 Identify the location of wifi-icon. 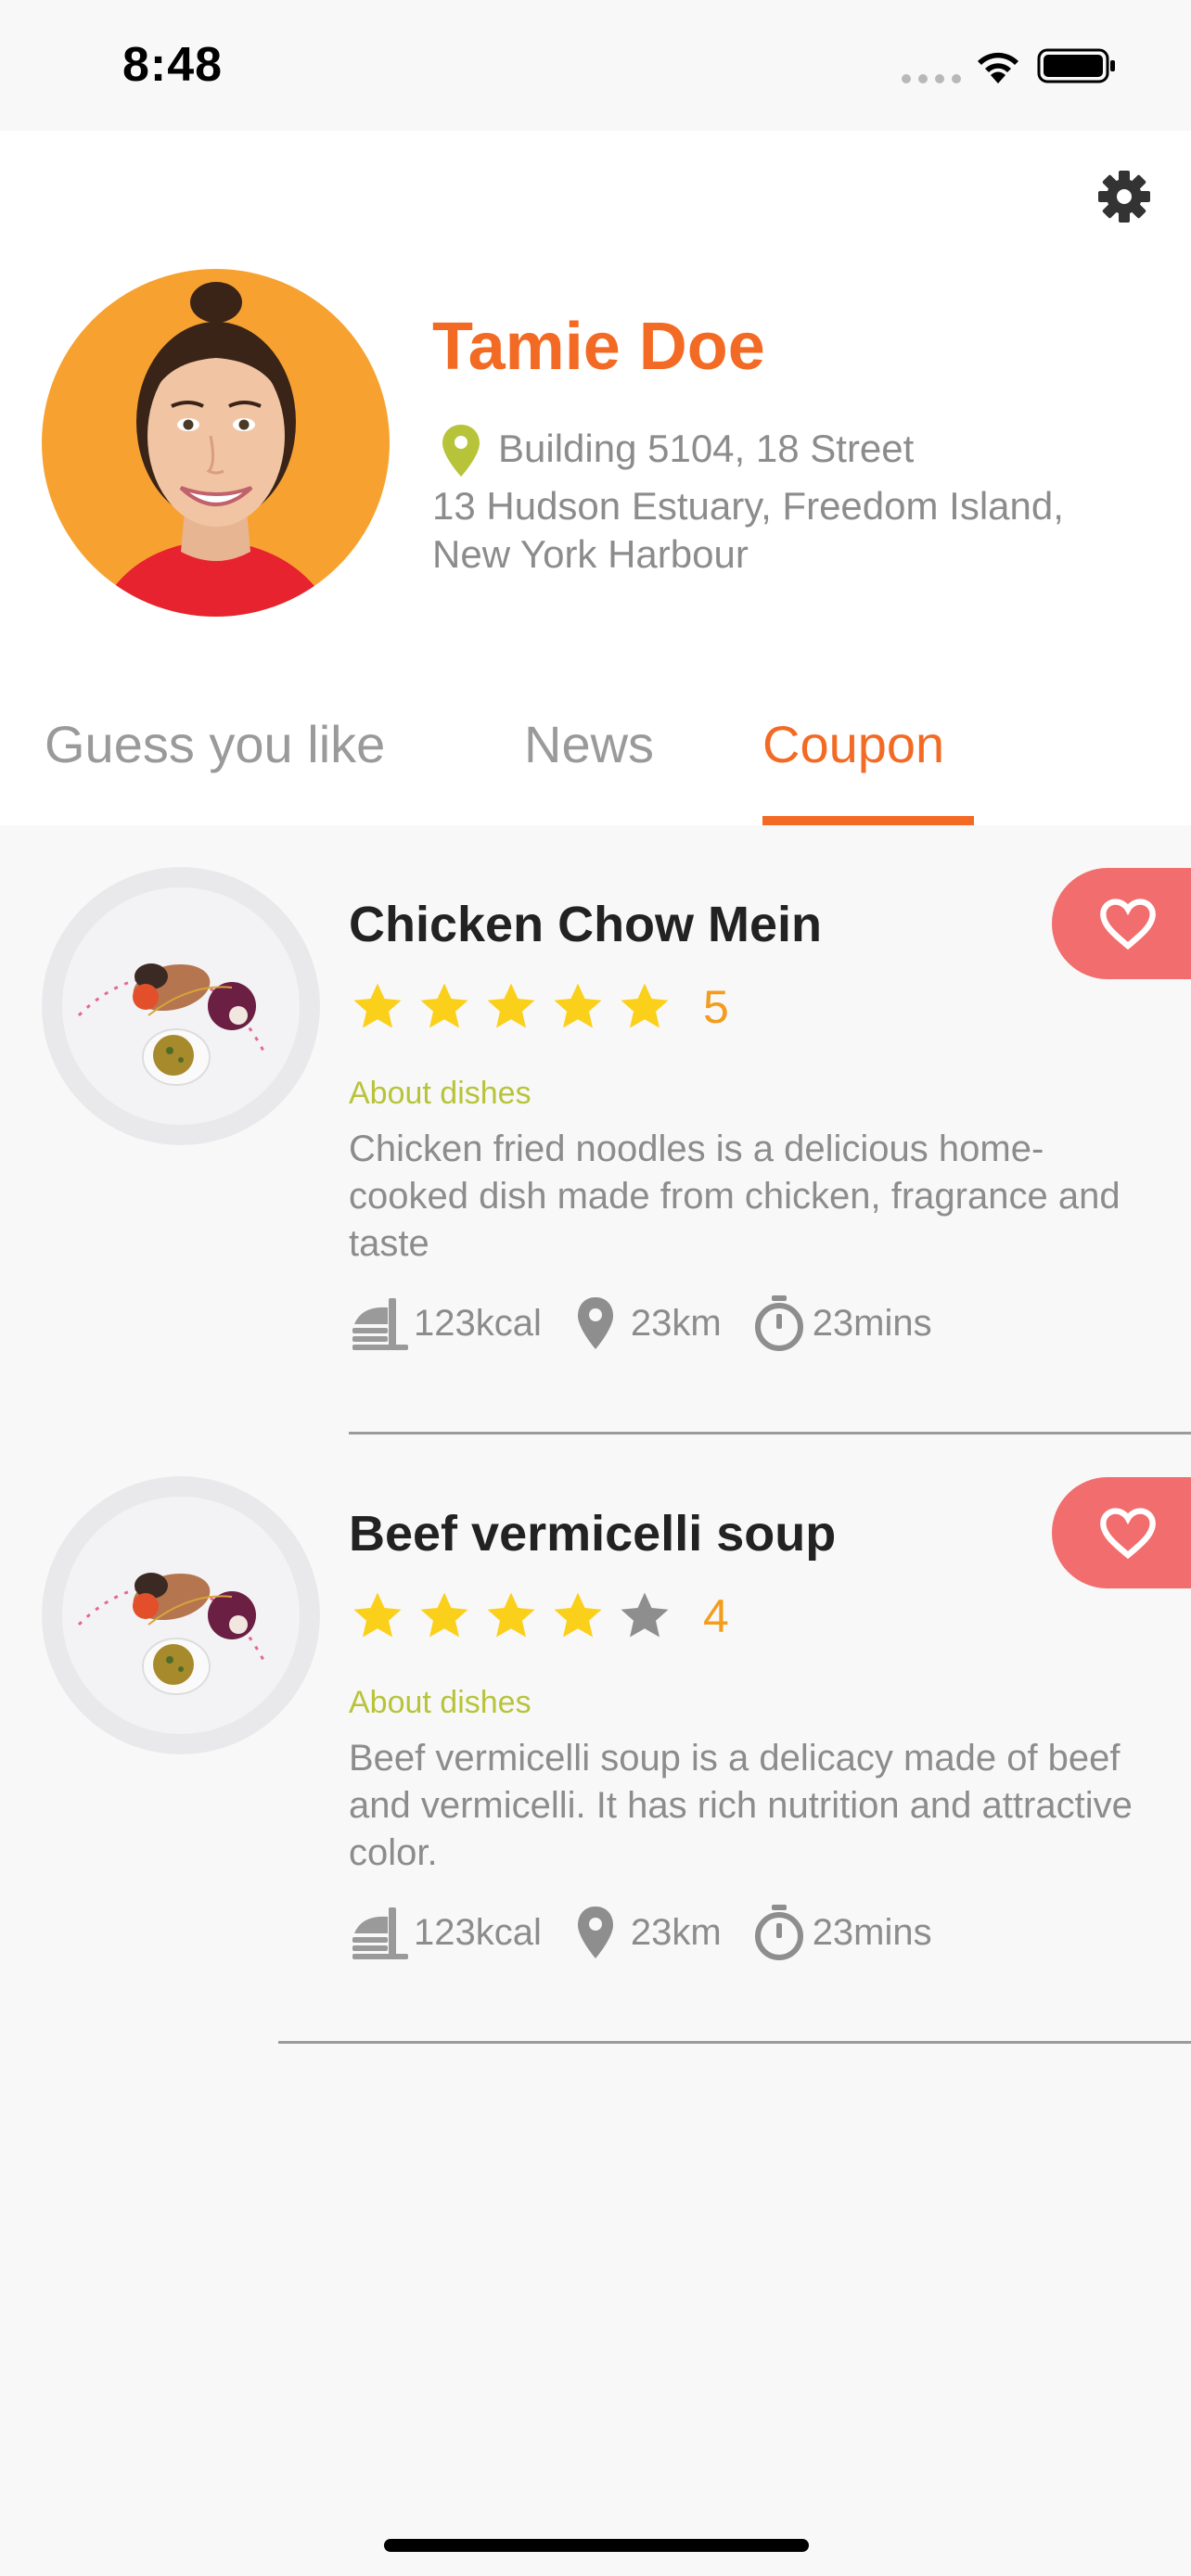
(998, 67).